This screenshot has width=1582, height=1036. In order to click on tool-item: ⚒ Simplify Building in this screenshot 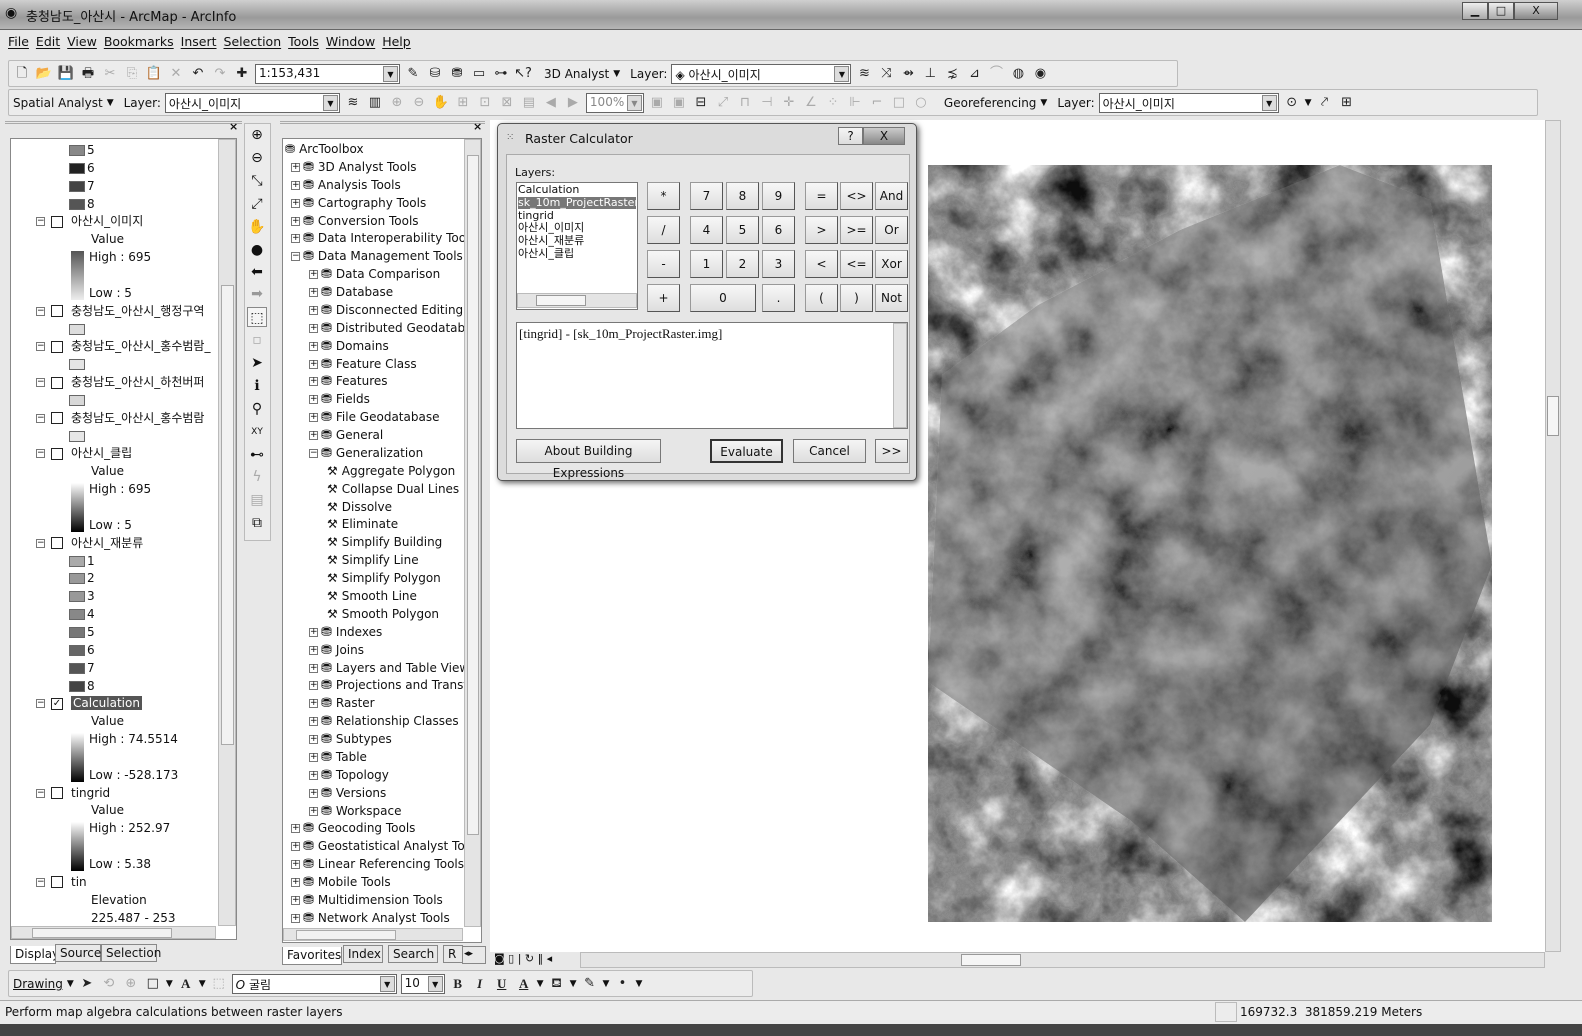, I will do `click(396, 542)`.